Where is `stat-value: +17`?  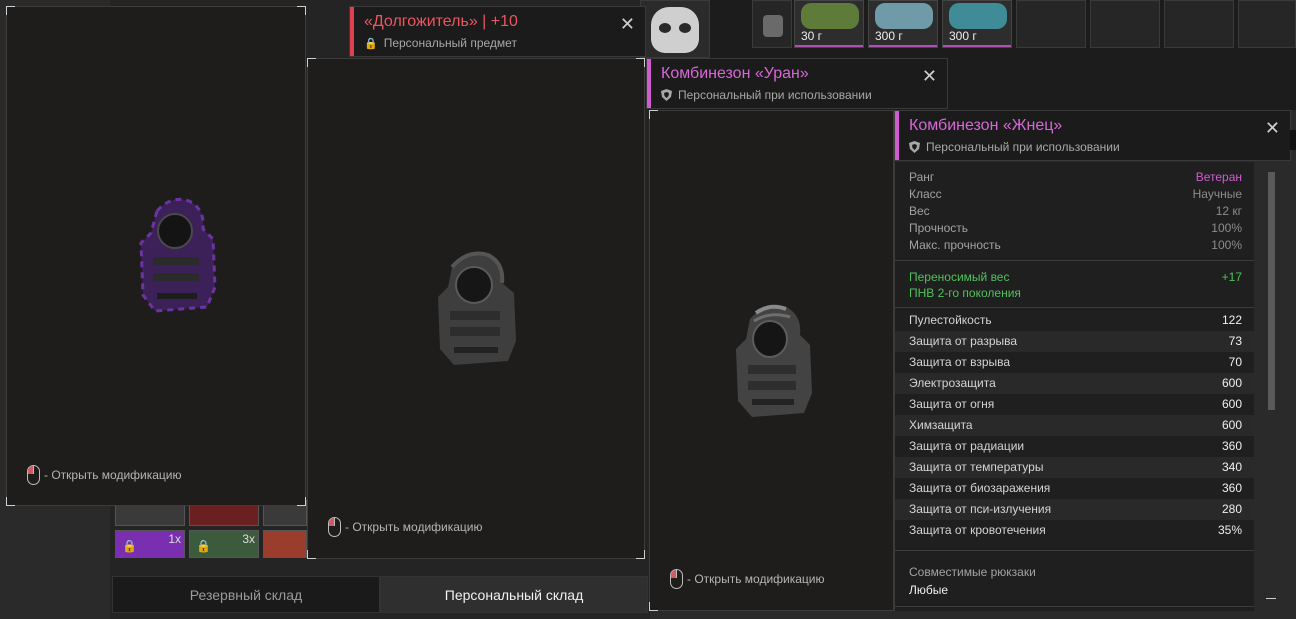 stat-value: +17 is located at coordinates (1231, 277).